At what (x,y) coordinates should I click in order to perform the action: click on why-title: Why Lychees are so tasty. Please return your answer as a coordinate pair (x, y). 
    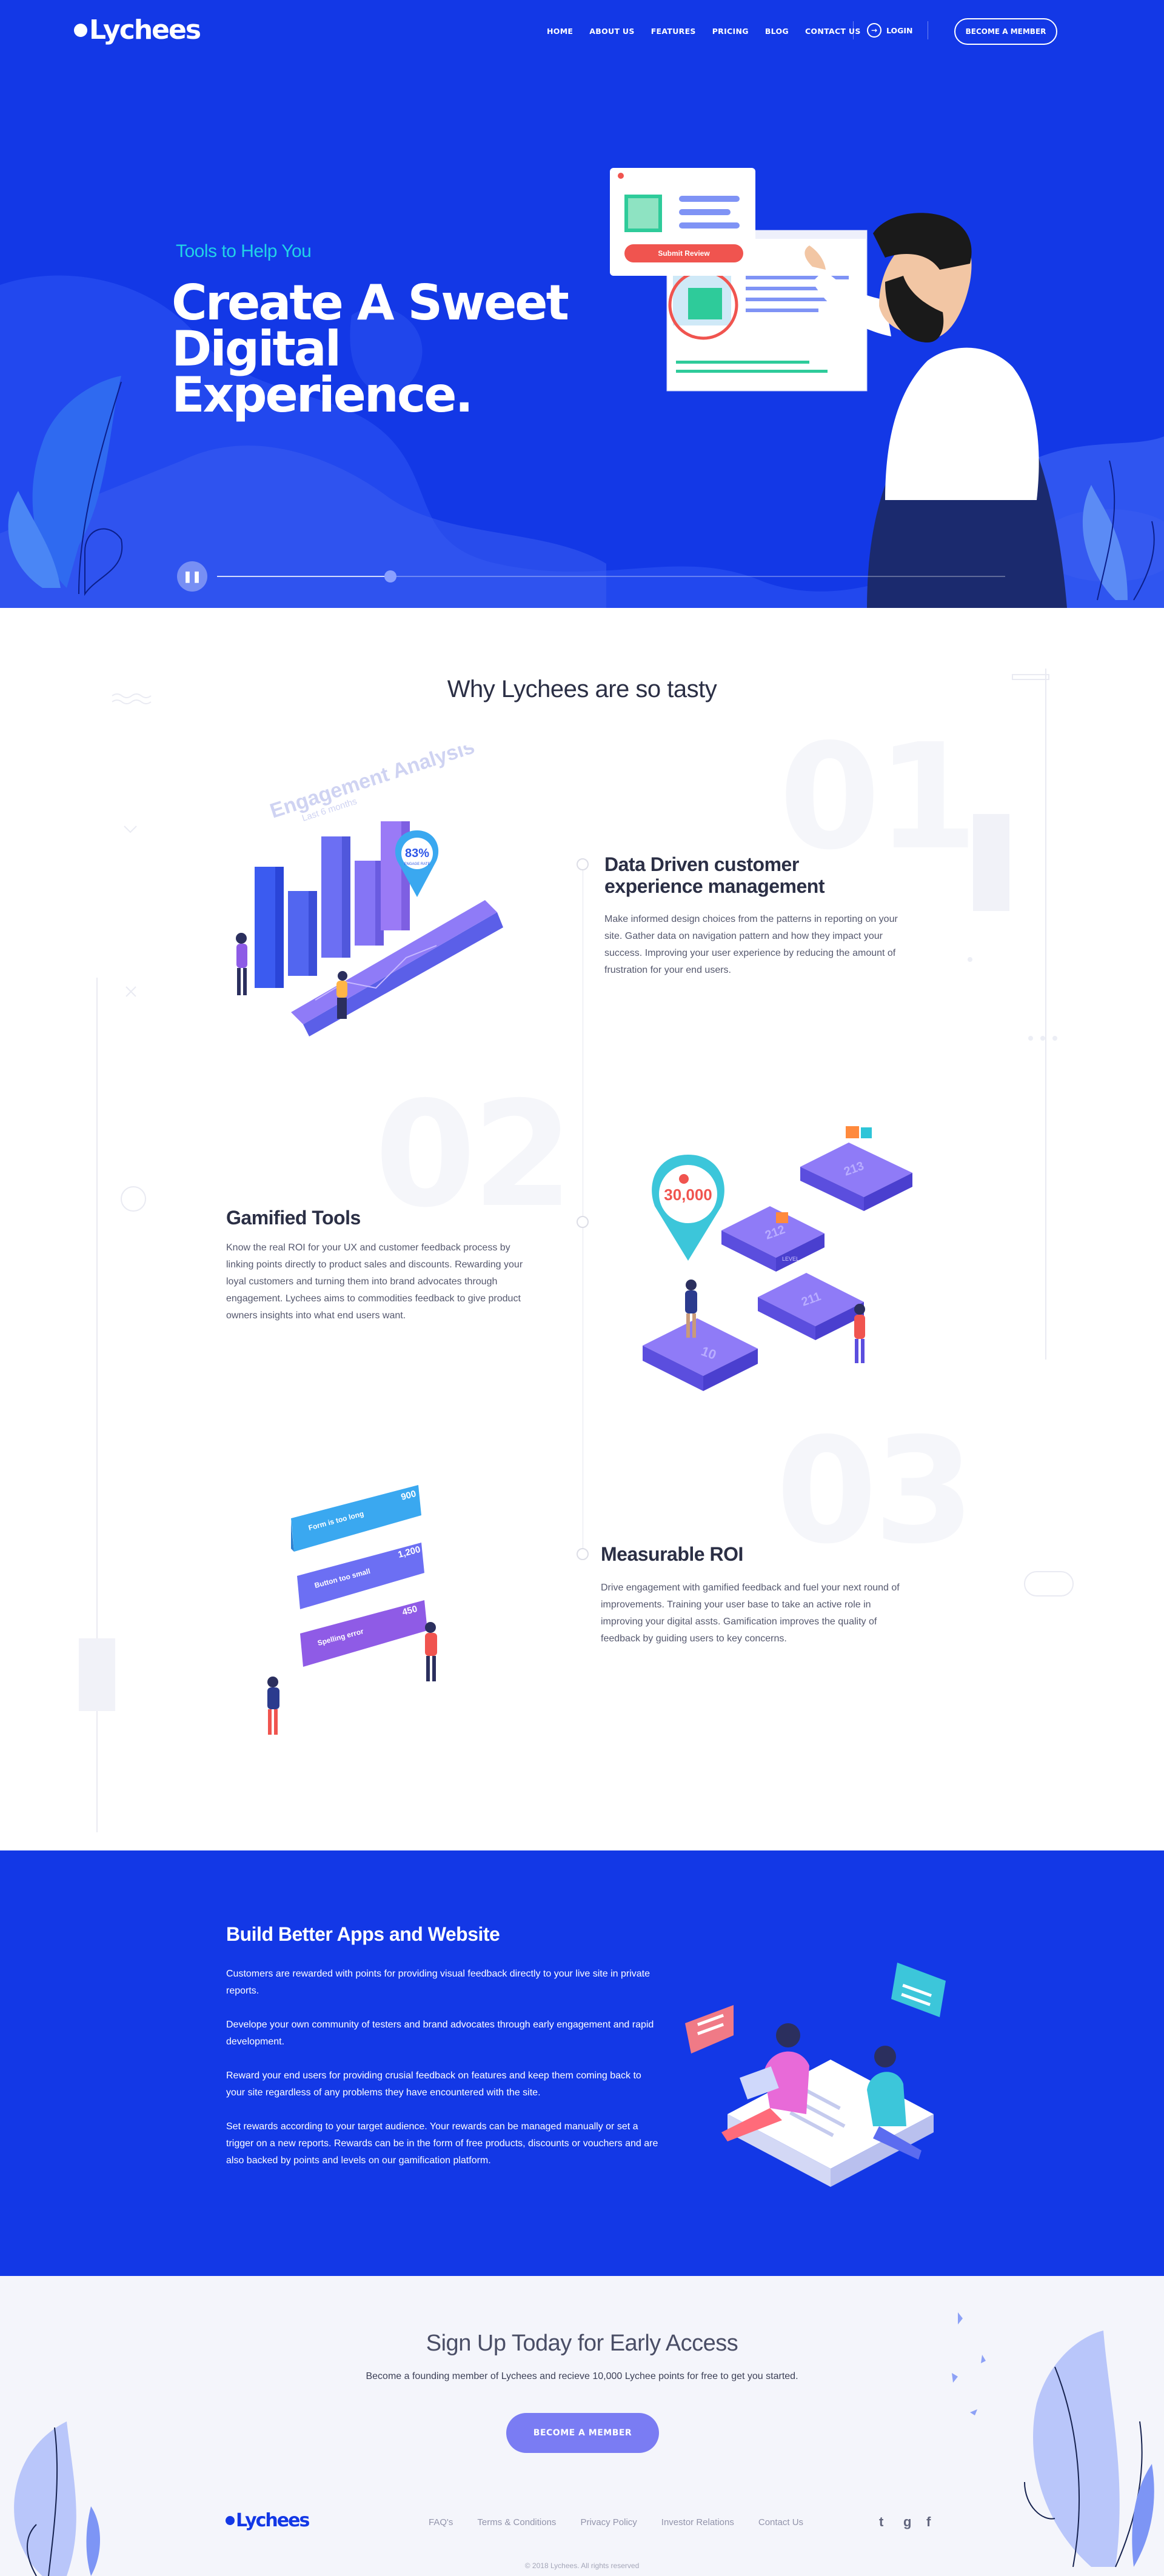
    Looking at the image, I should click on (582, 689).